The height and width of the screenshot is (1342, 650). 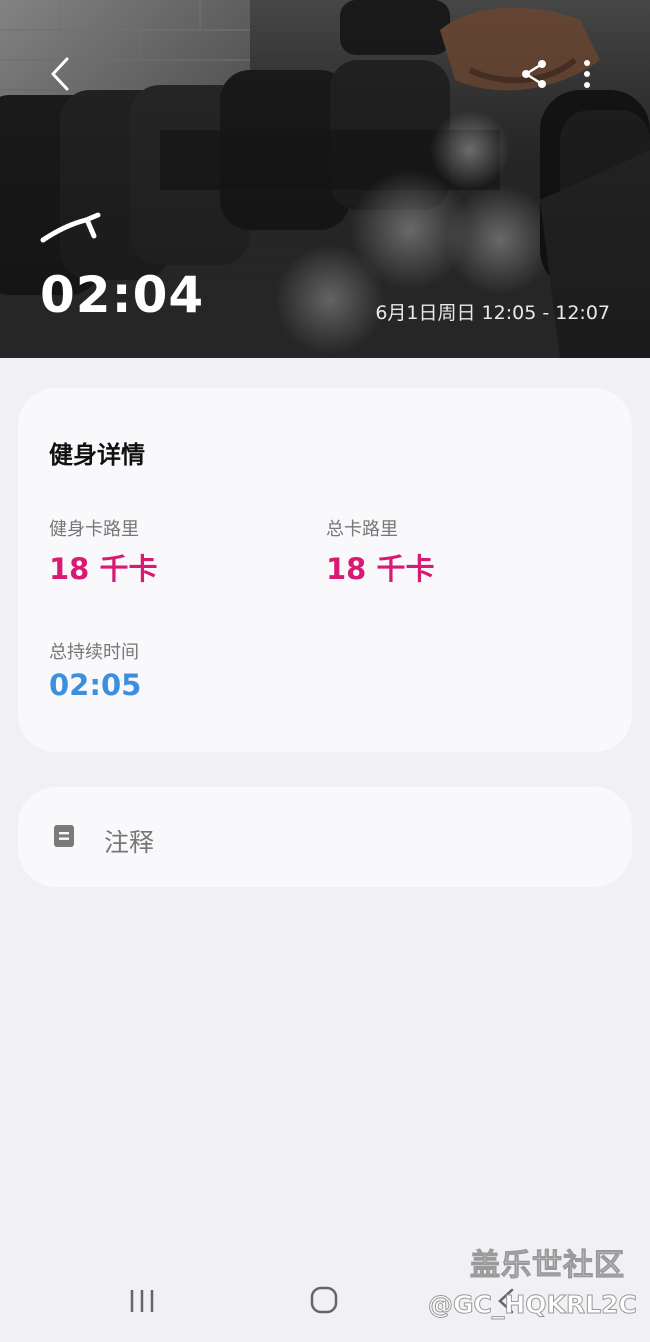 I want to click on workout-duration: 02:04, so click(x=122, y=295).